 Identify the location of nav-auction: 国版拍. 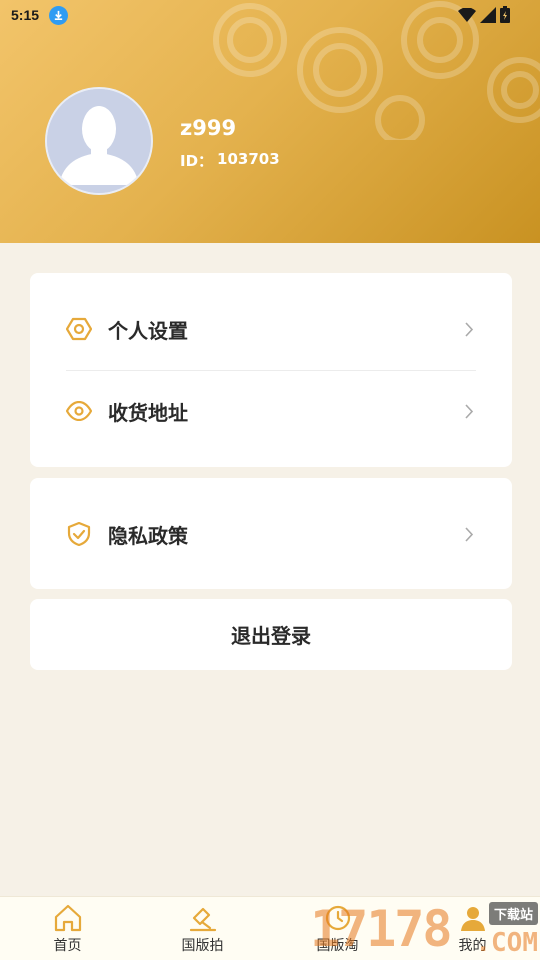
(202, 928).